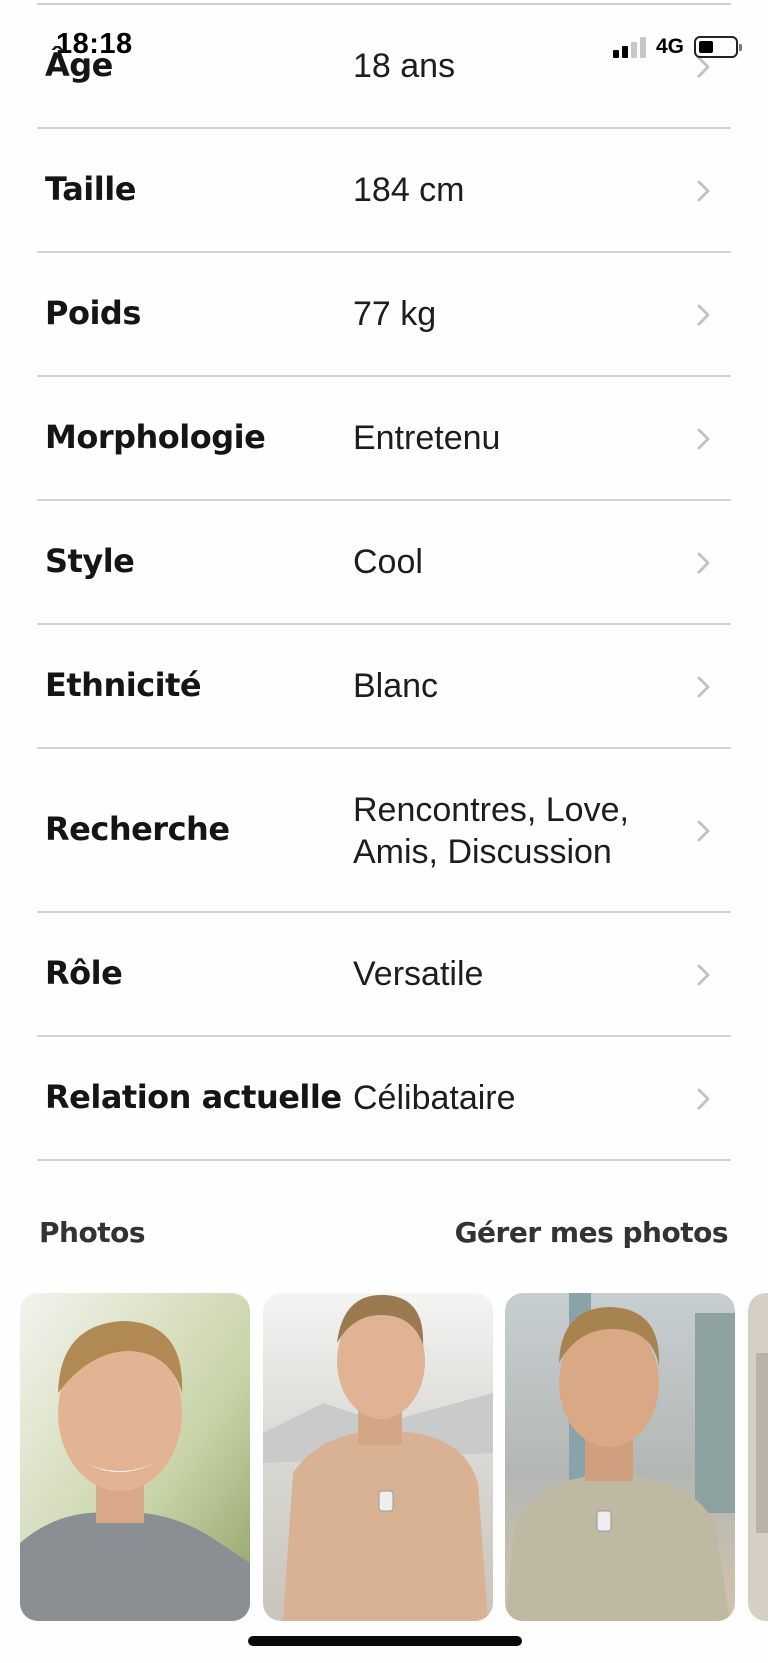  I want to click on row-role: Rôle Versatile, so click(384, 975).